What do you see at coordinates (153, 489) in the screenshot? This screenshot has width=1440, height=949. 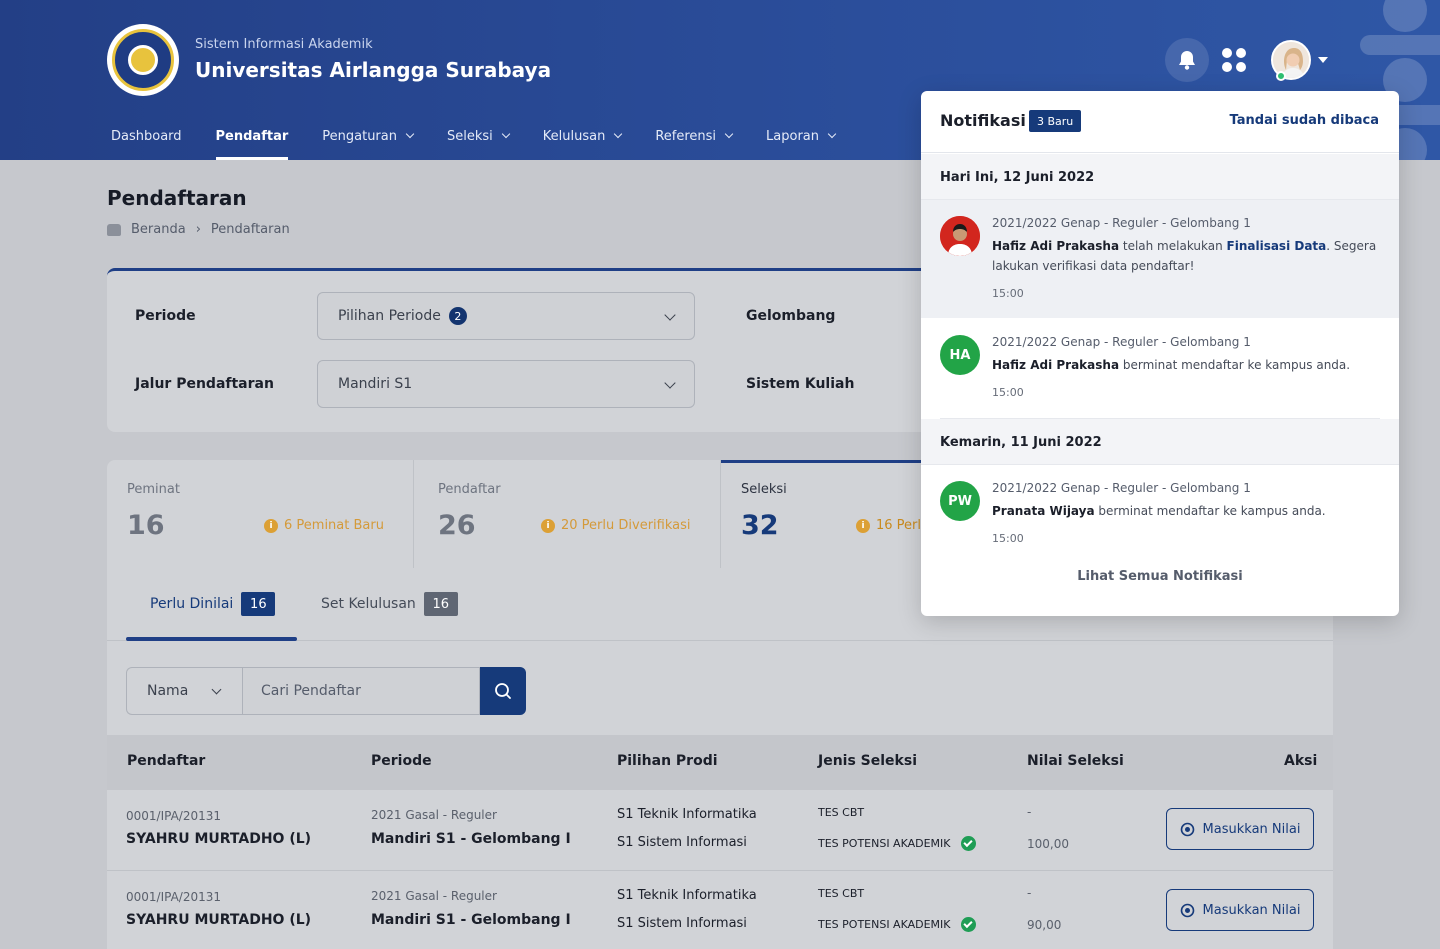 I see `stat-label: Peminat` at bounding box center [153, 489].